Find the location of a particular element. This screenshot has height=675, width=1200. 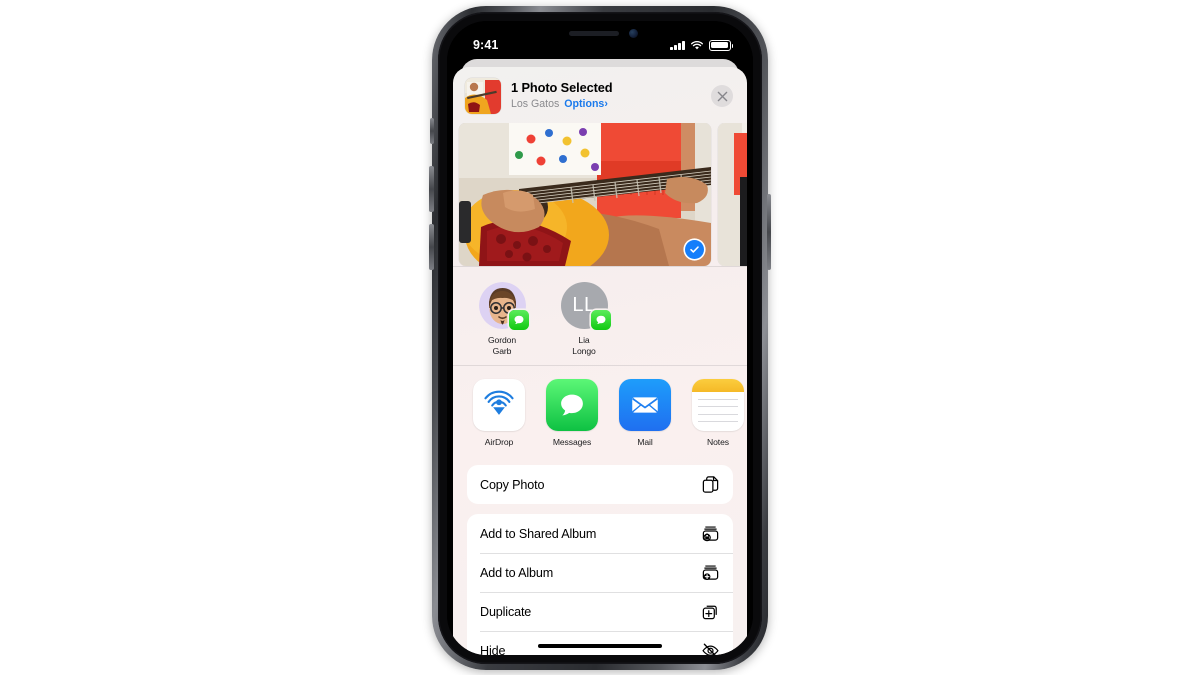

photo-thumbnail-guitar is located at coordinates (585, 194).